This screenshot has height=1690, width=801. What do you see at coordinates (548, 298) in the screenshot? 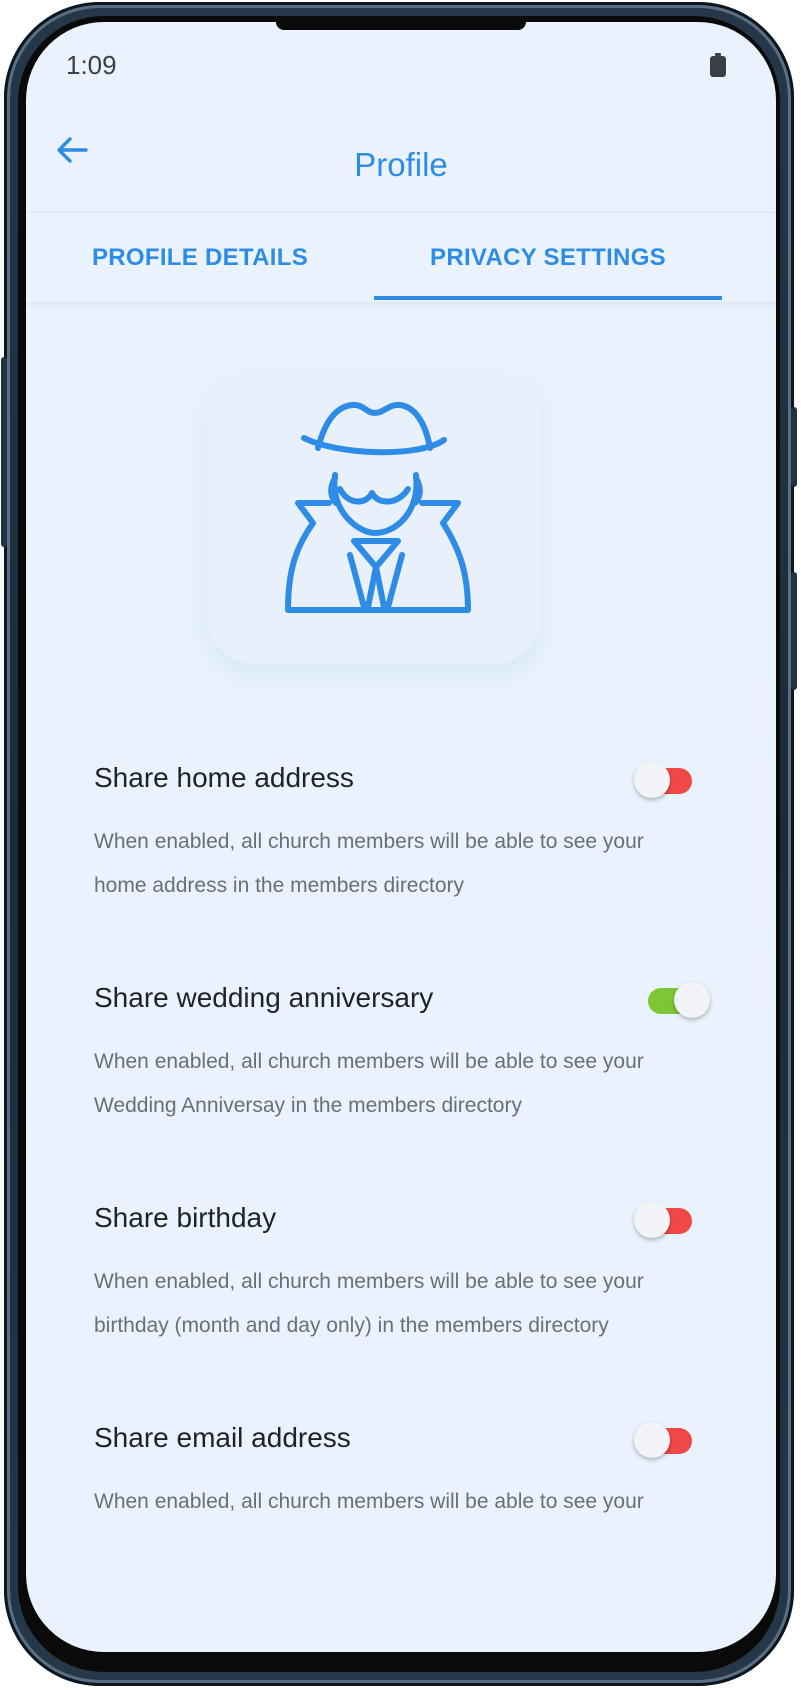
I see `tab-indicator` at bounding box center [548, 298].